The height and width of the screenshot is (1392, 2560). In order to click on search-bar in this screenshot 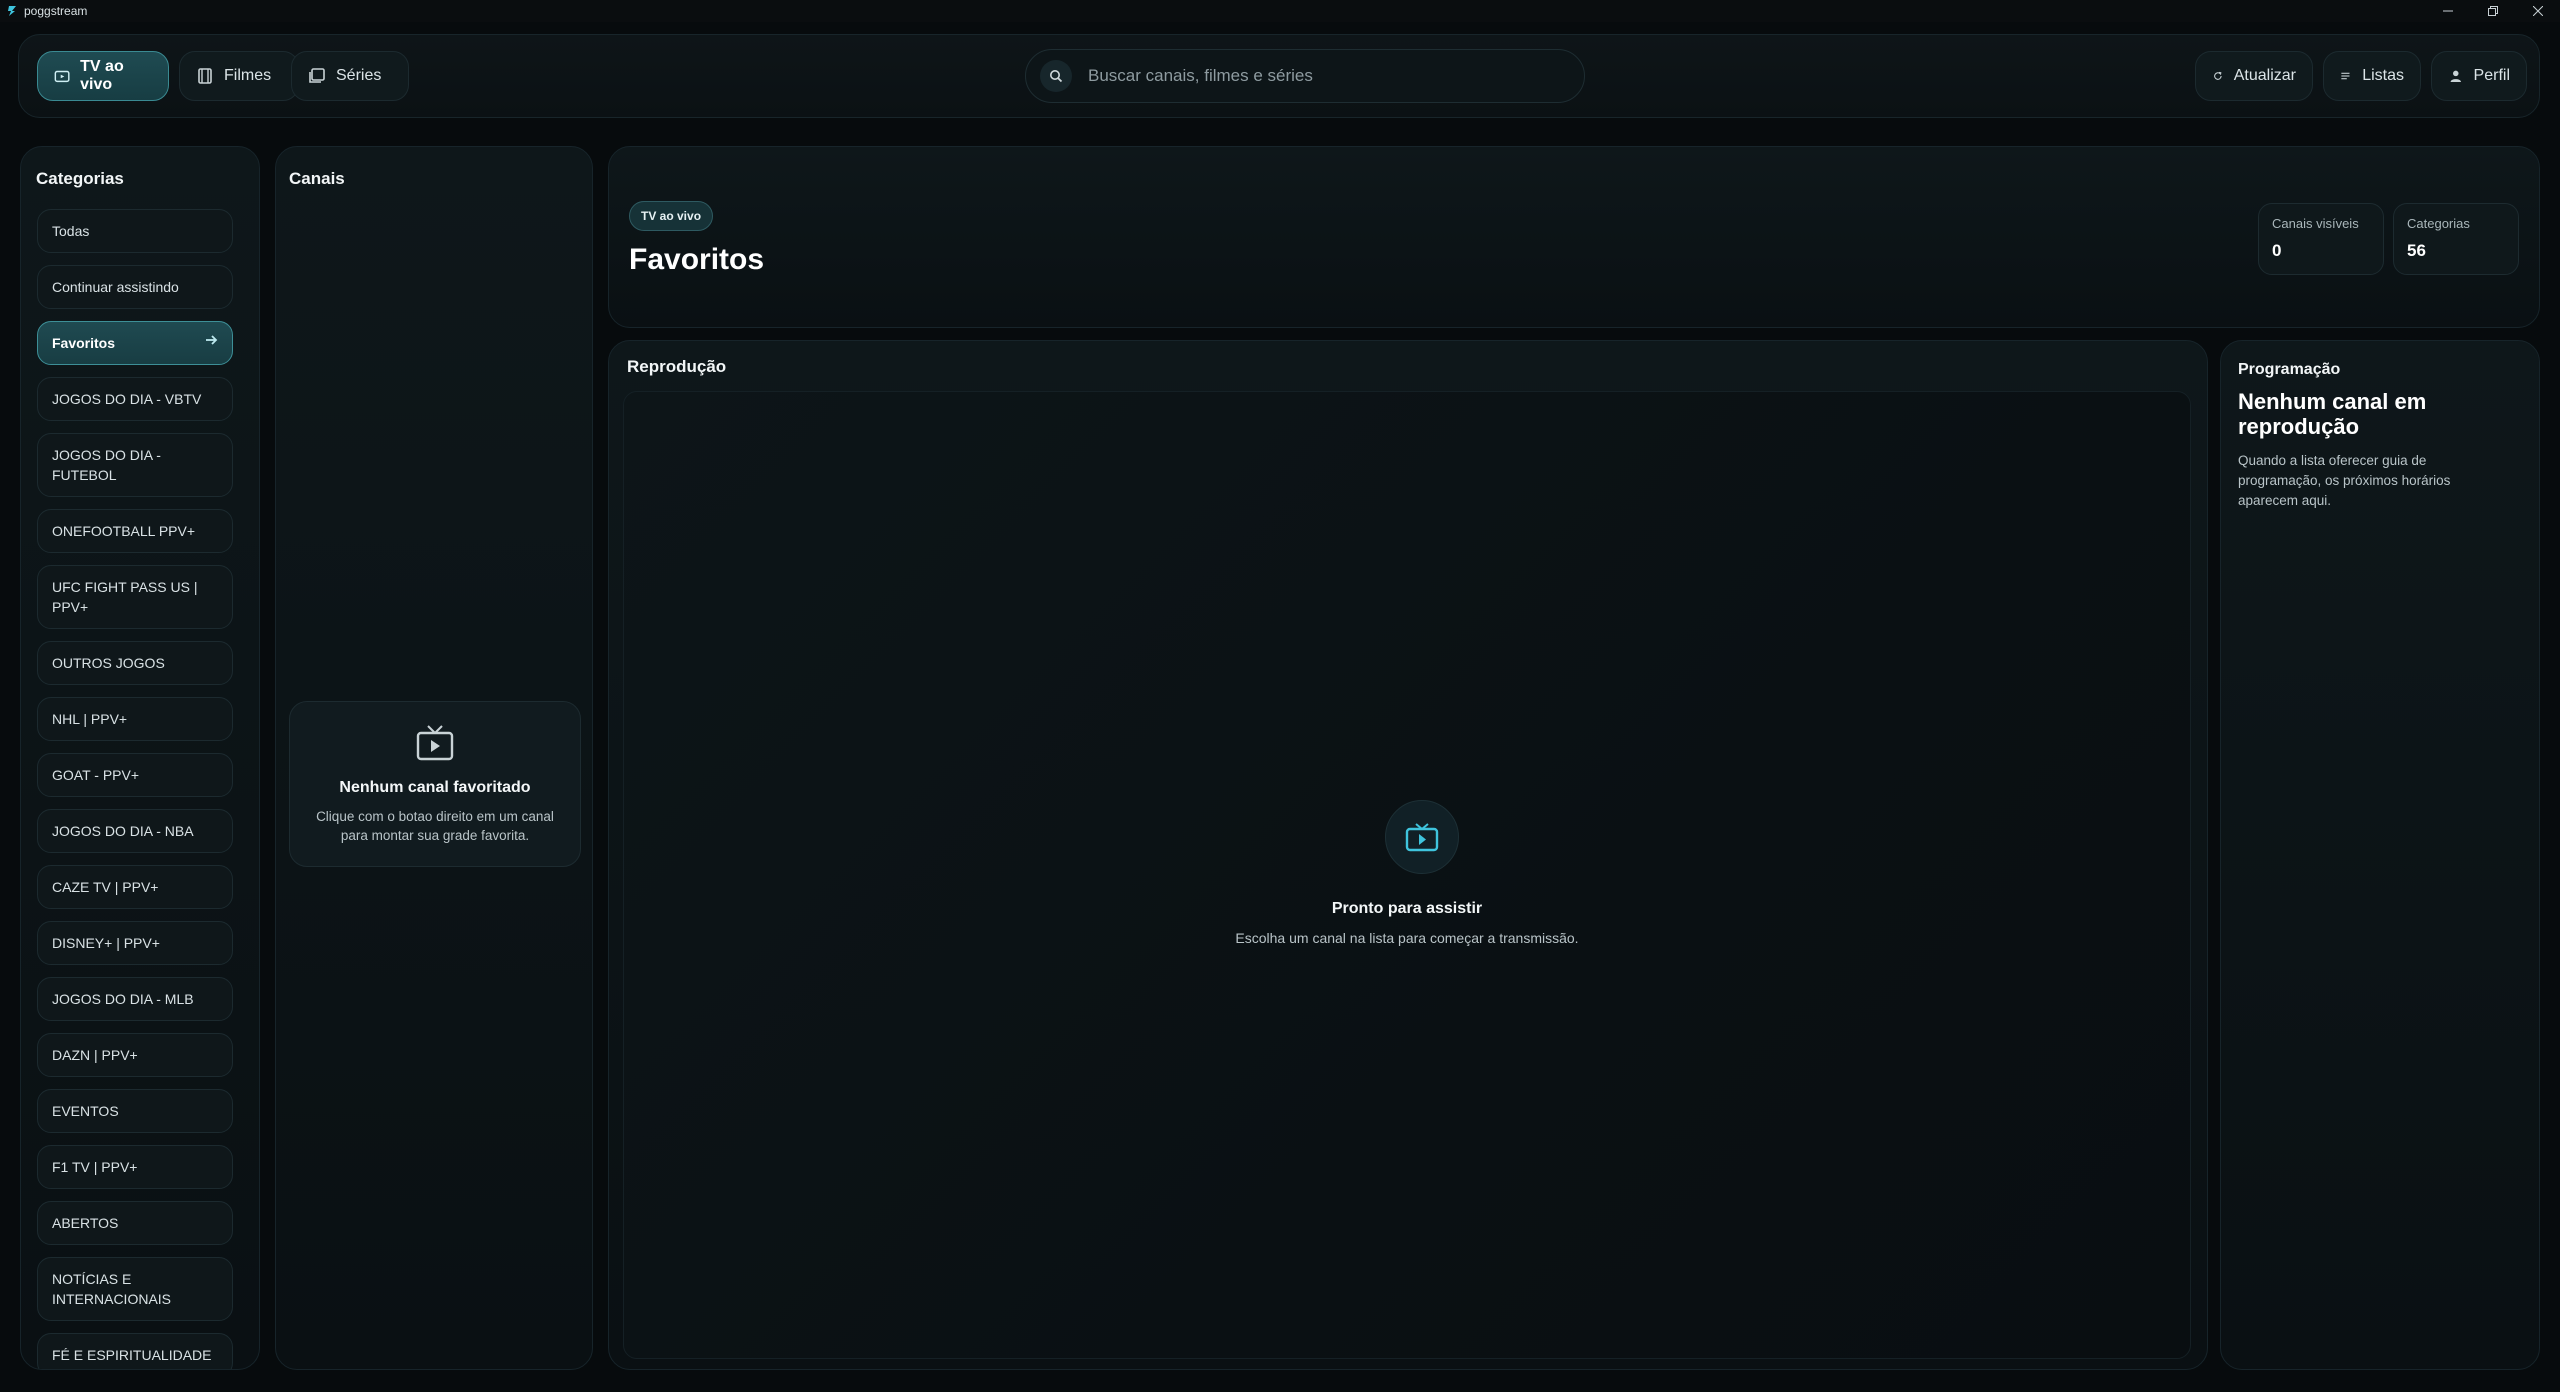, I will do `click(1305, 76)`.